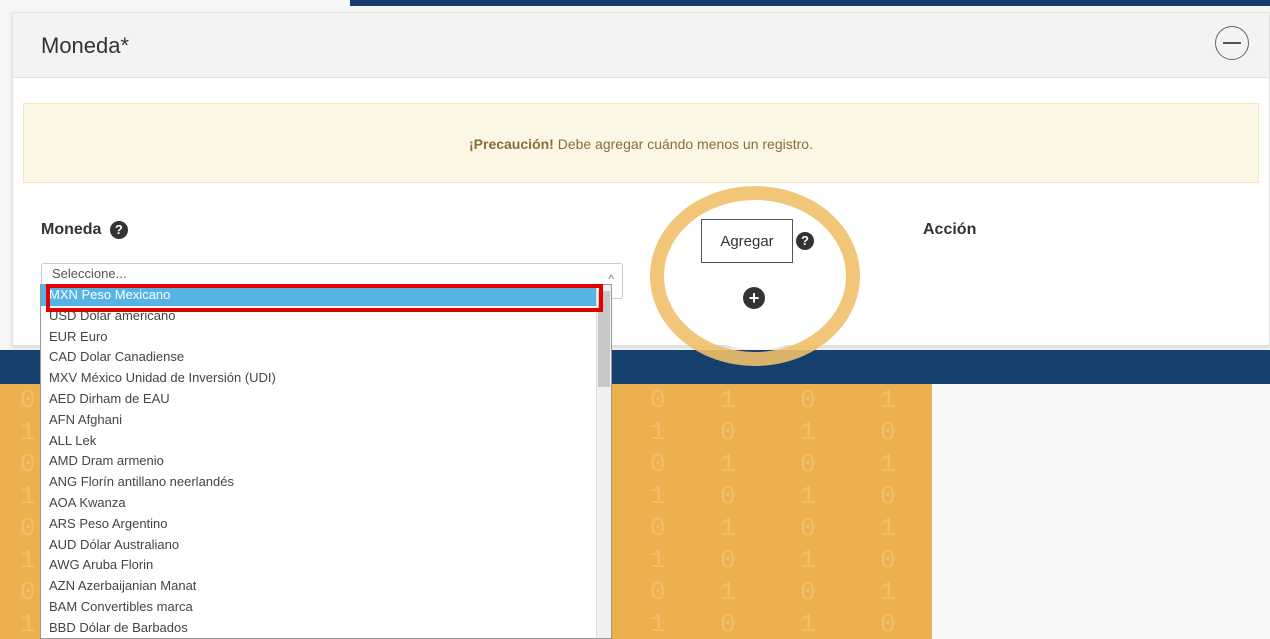 This screenshot has width=1270, height=639. I want to click on dropdown-option: EUR Euro, so click(326, 337).